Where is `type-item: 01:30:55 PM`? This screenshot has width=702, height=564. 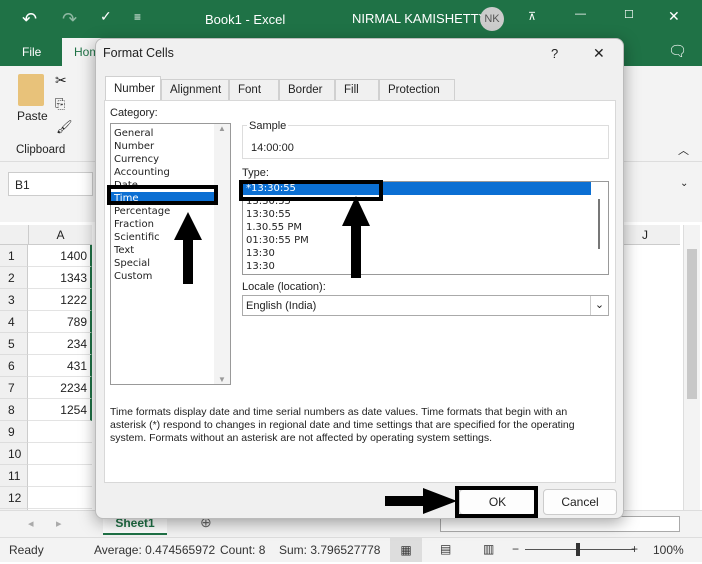
type-item: 01:30:55 PM is located at coordinates (417, 240).